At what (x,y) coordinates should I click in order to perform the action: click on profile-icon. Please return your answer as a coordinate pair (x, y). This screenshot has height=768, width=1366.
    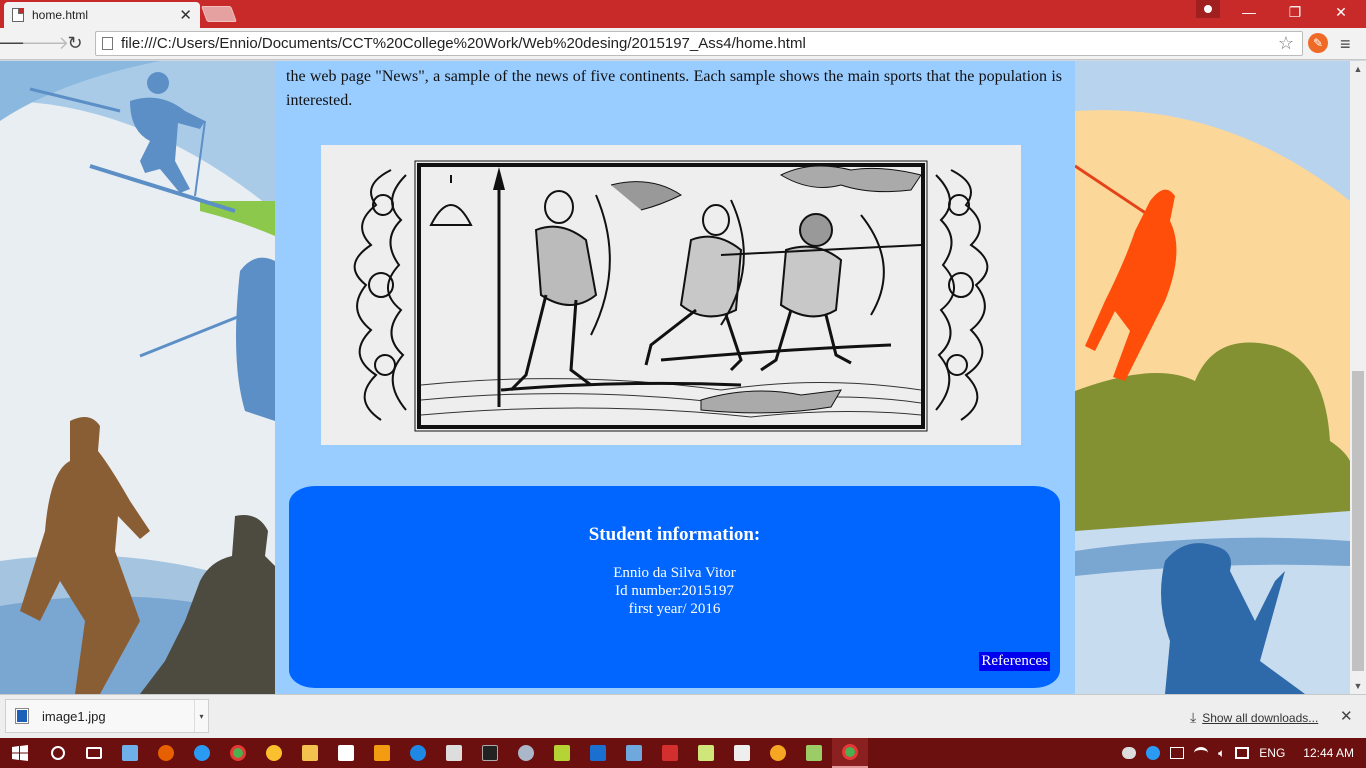
    Looking at the image, I should click on (1208, 9).